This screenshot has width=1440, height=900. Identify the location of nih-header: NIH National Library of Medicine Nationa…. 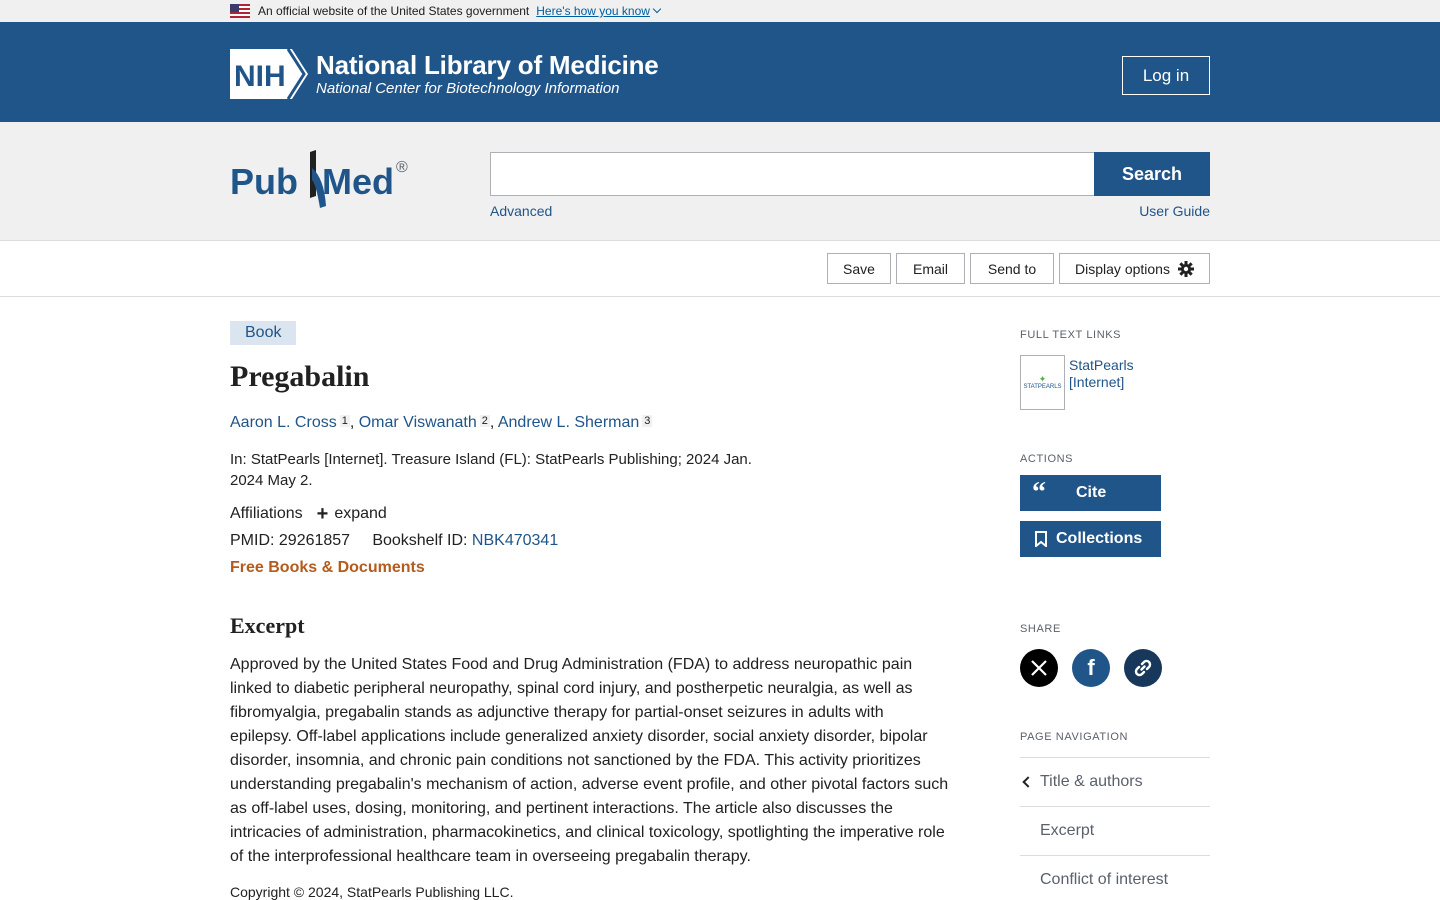
(720, 72).